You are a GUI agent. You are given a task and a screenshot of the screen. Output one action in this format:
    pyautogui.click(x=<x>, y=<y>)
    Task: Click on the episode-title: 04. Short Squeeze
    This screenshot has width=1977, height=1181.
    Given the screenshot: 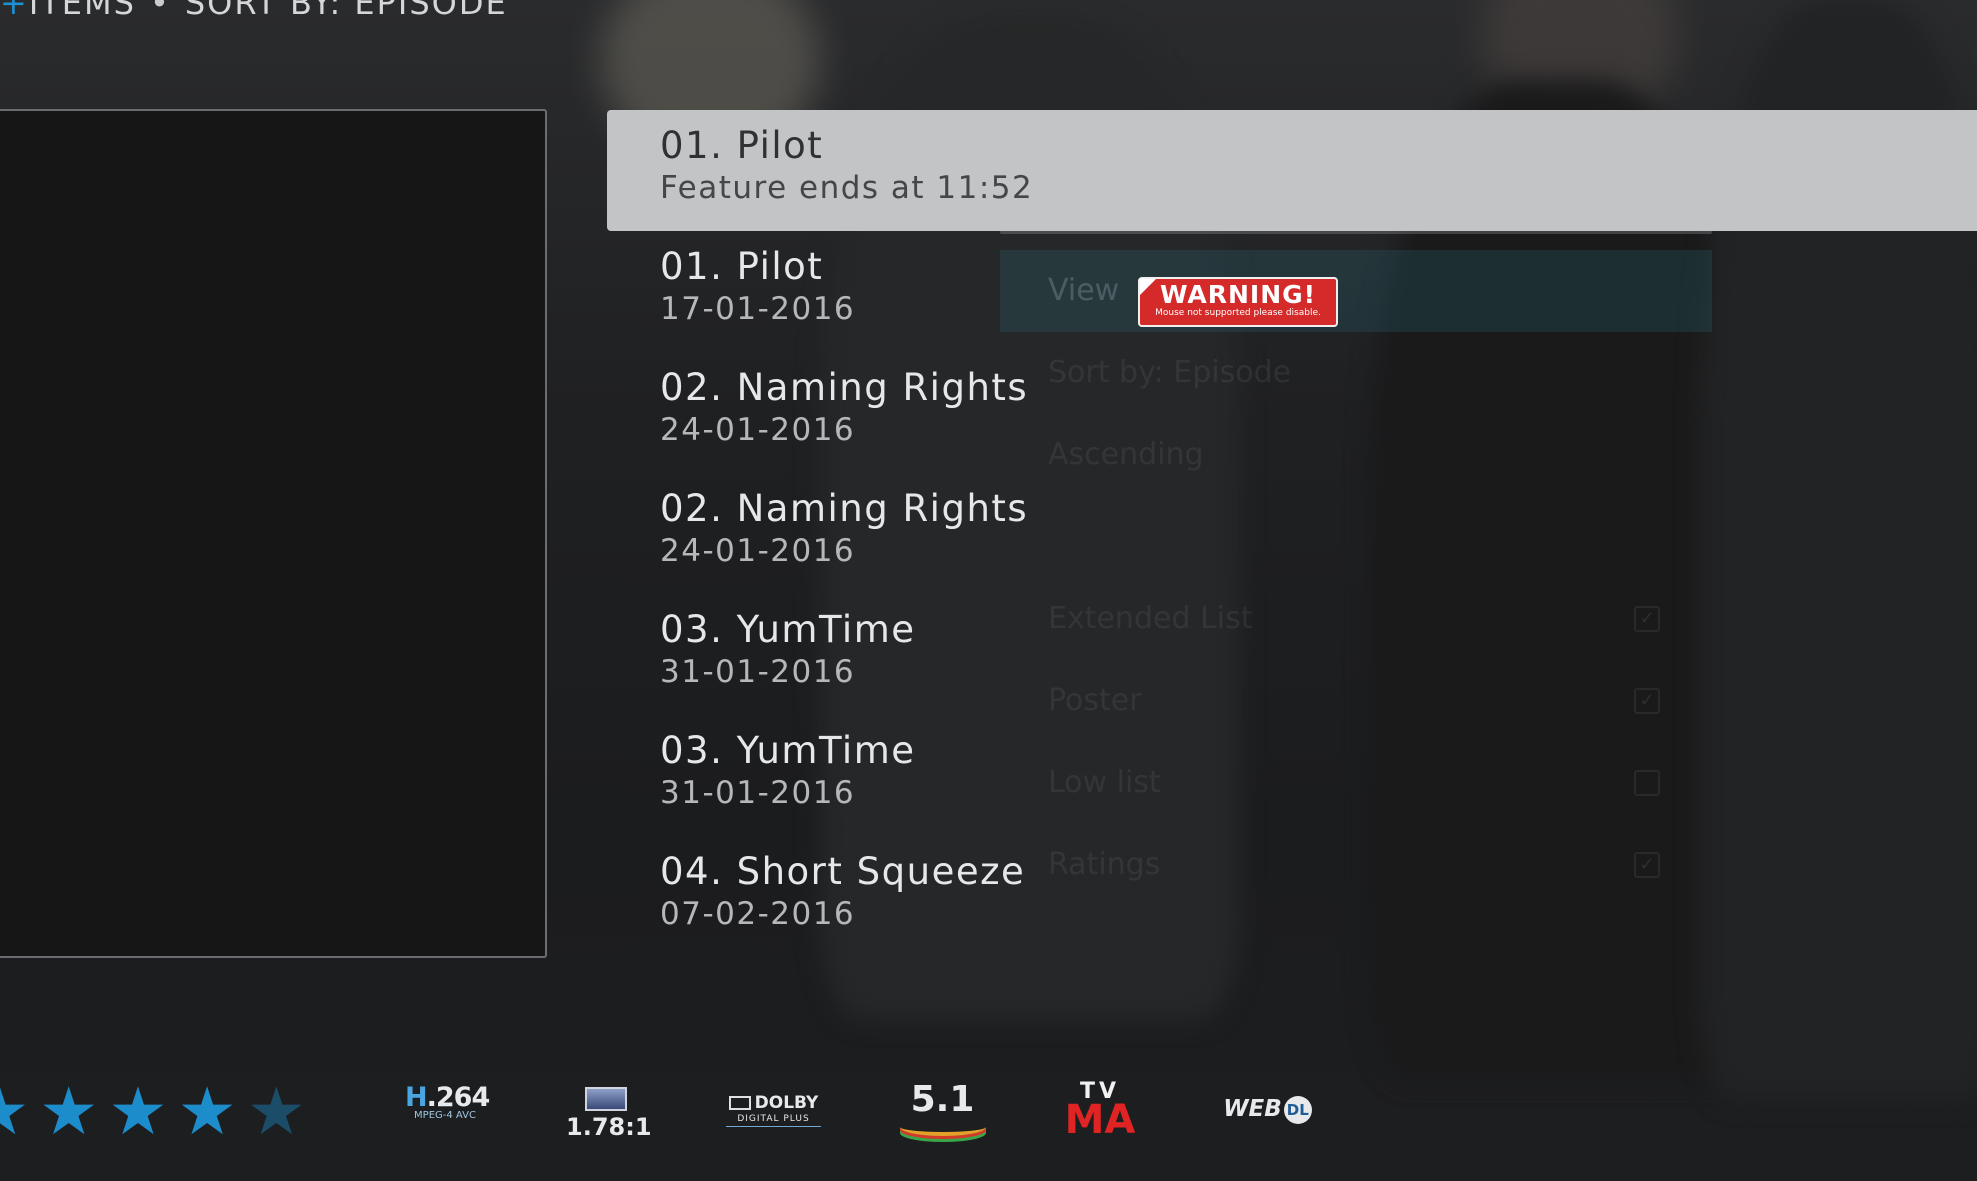 What is the action you would take?
    pyautogui.click(x=843, y=871)
    